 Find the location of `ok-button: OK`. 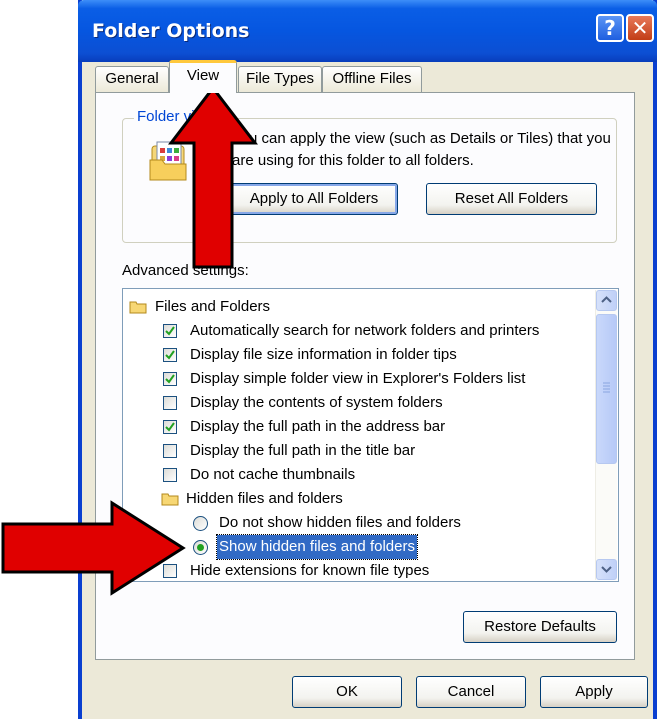

ok-button: OK is located at coordinates (347, 692).